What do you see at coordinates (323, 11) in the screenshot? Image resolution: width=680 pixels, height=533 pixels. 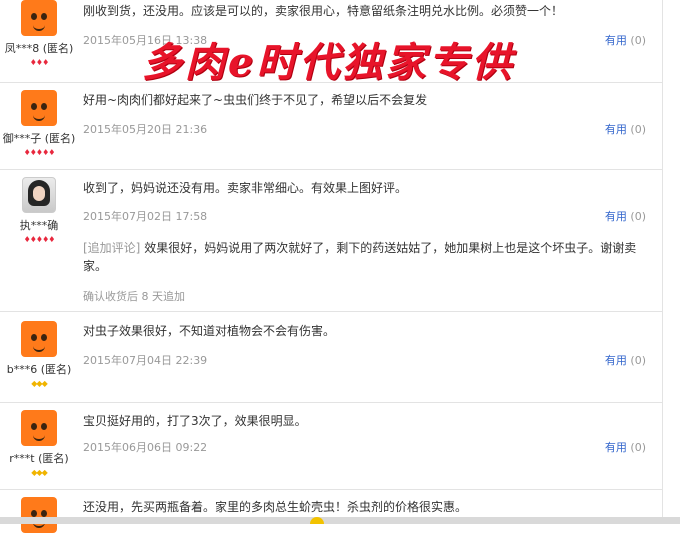 I see `review-text: 刚收到货，还没用。应该是可以的，卖家很用心，特意留纸条注明兑水比例。必须赞一个！` at bounding box center [323, 11].